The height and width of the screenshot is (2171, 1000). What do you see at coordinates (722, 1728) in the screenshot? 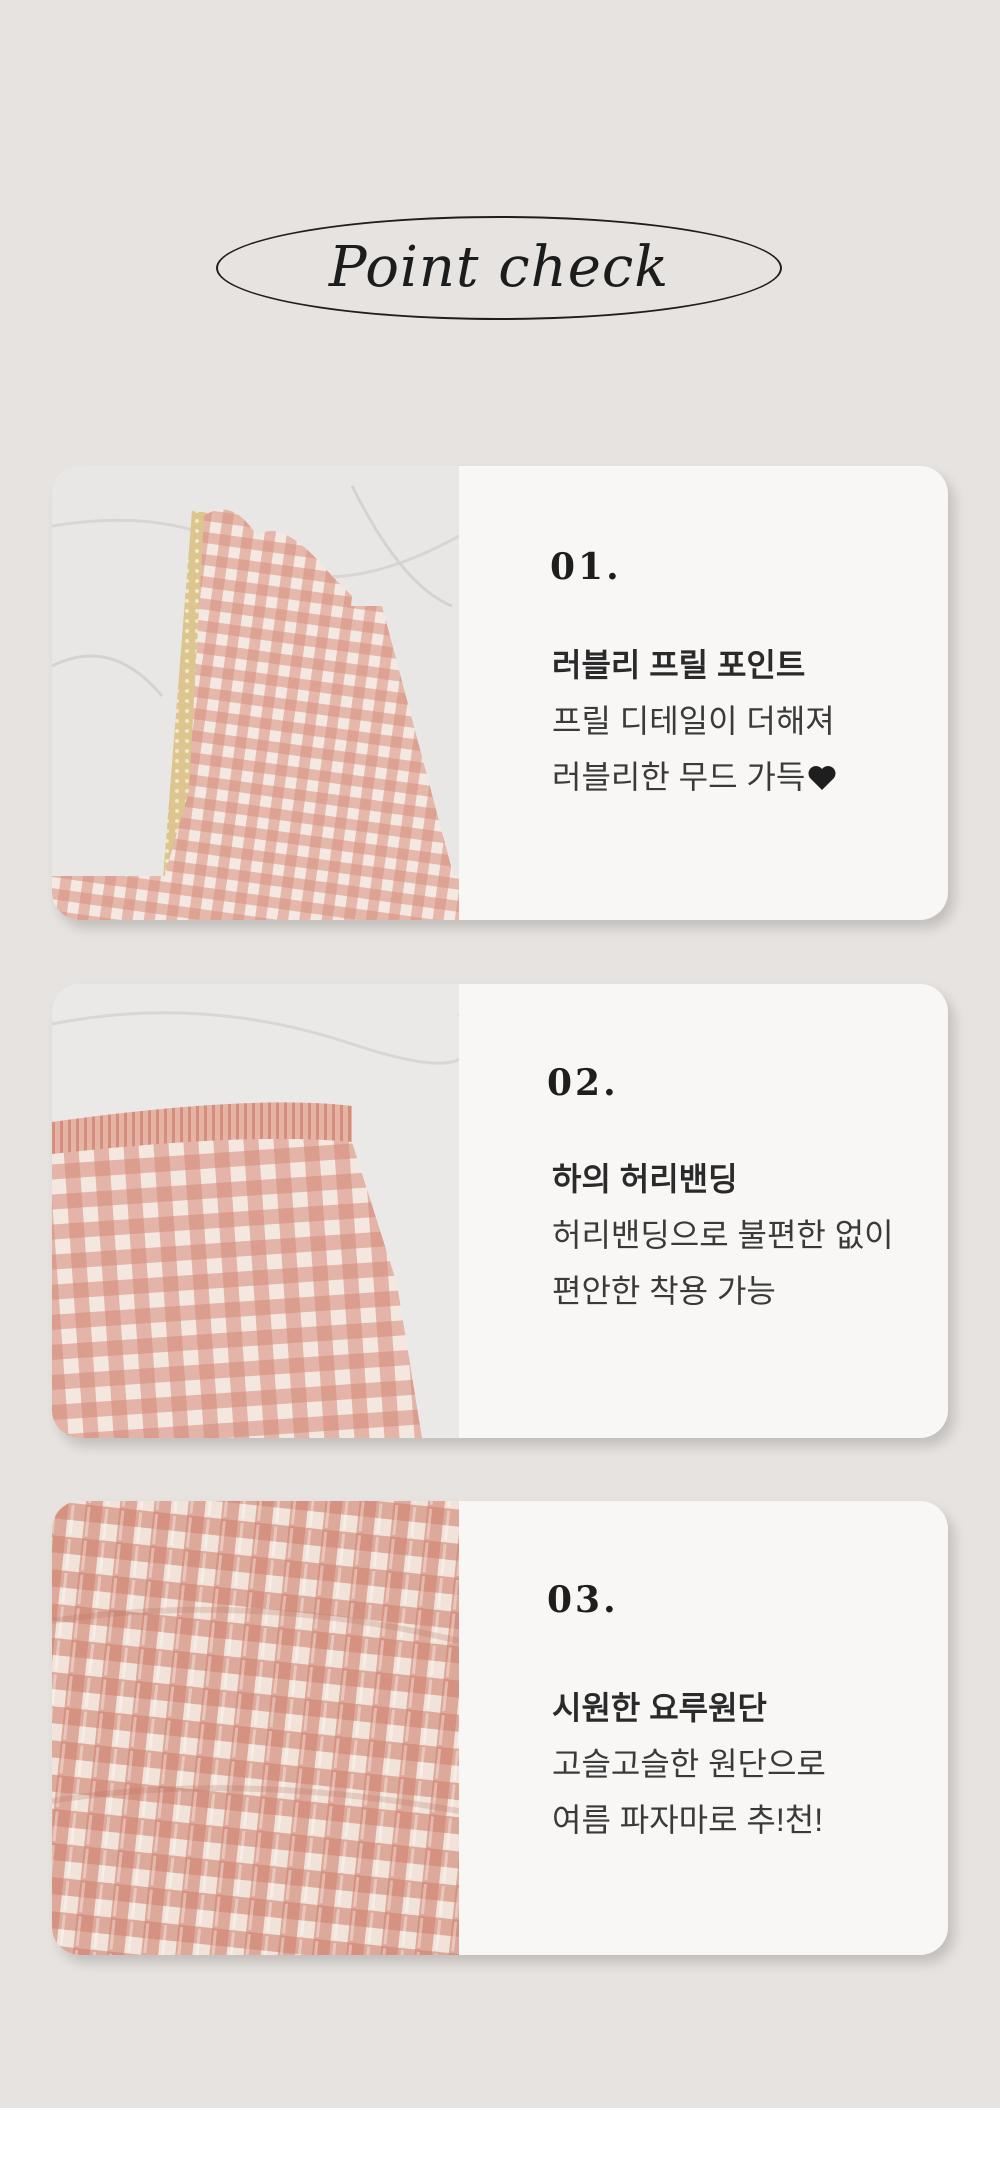
I see `point-info-3: 03. 시원한 요루원단 고슬고슬한 원단으로 여름 파자마로 추!천!` at bounding box center [722, 1728].